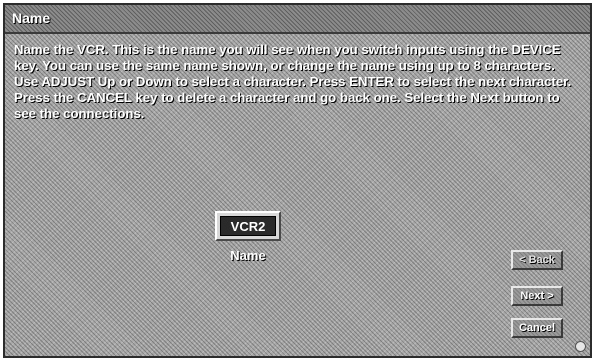 Image resolution: width=597 pixels, height=364 pixels. I want to click on back-button: < Back, so click(537, 260).